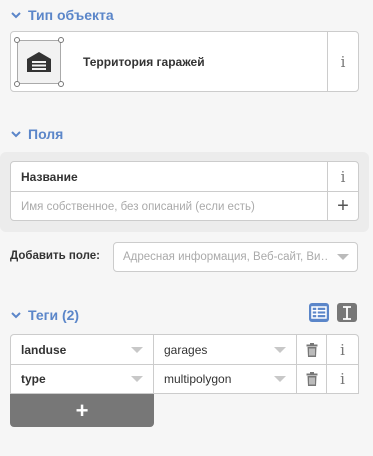  I want to click on list-view-toggle, so click(319, 312).